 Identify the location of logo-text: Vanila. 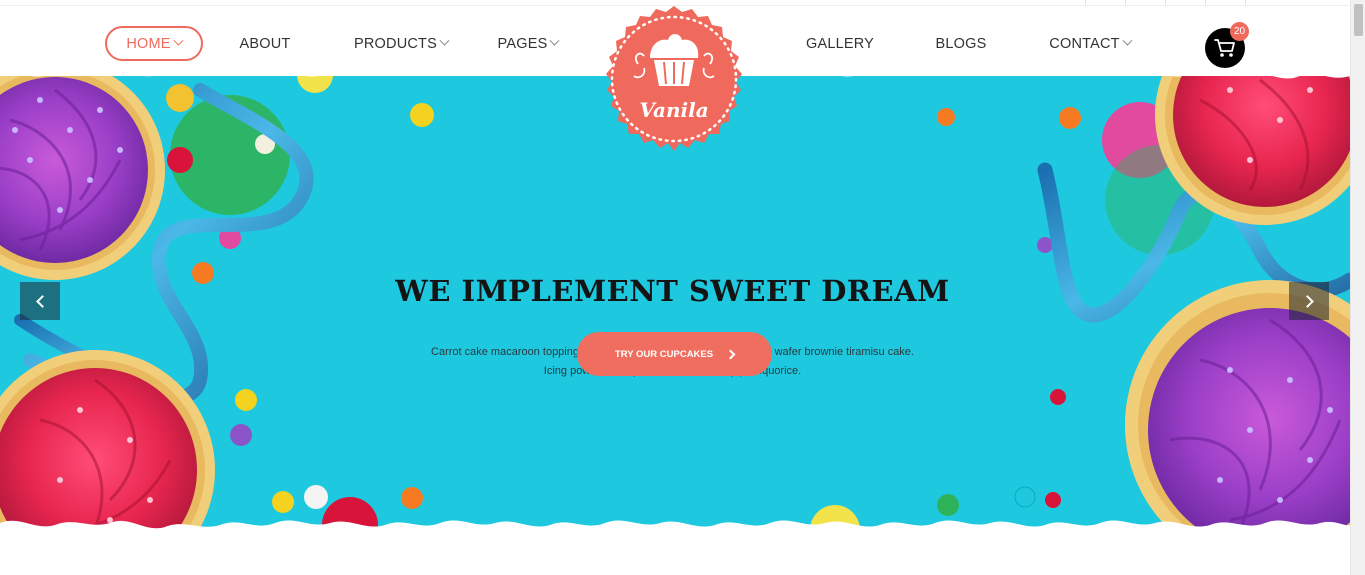
(673, 110).